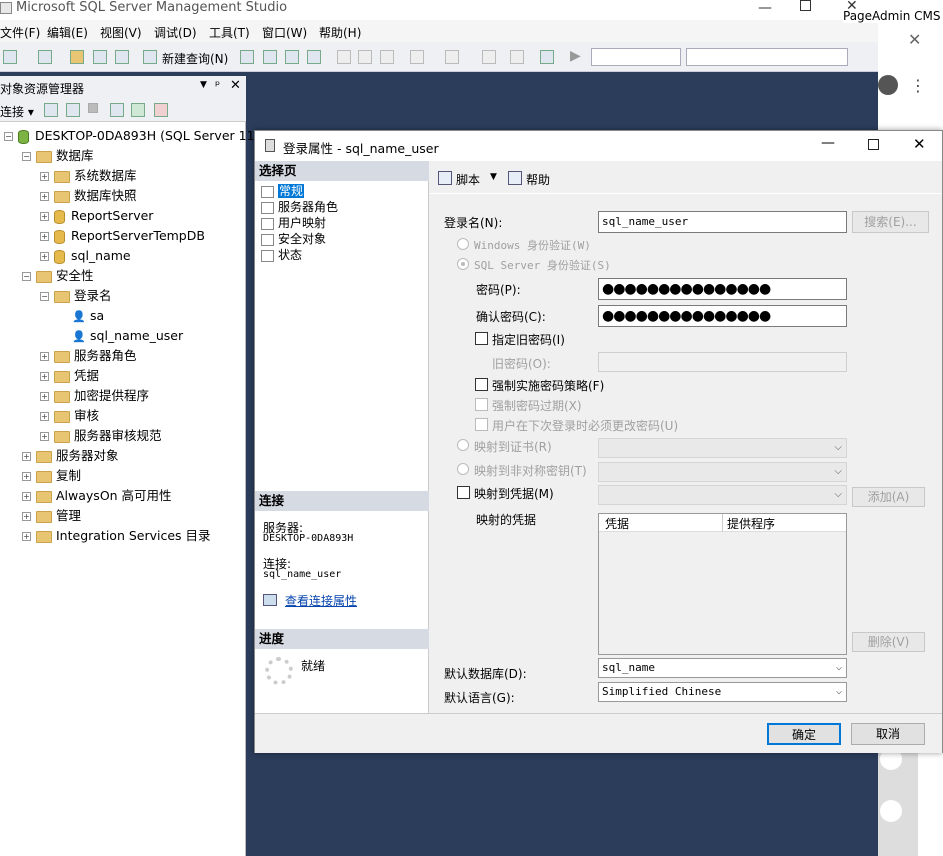 The image size is (943, 856). Describe the element at coordinates (122, 57) in the screenshot. I see `save-all-icon` at that location.